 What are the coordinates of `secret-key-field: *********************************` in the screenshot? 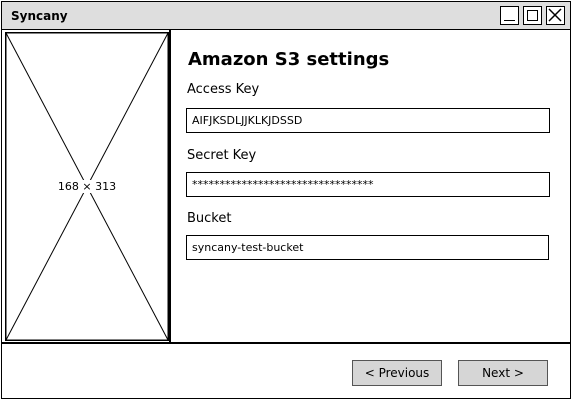 It's located at (368, 184).